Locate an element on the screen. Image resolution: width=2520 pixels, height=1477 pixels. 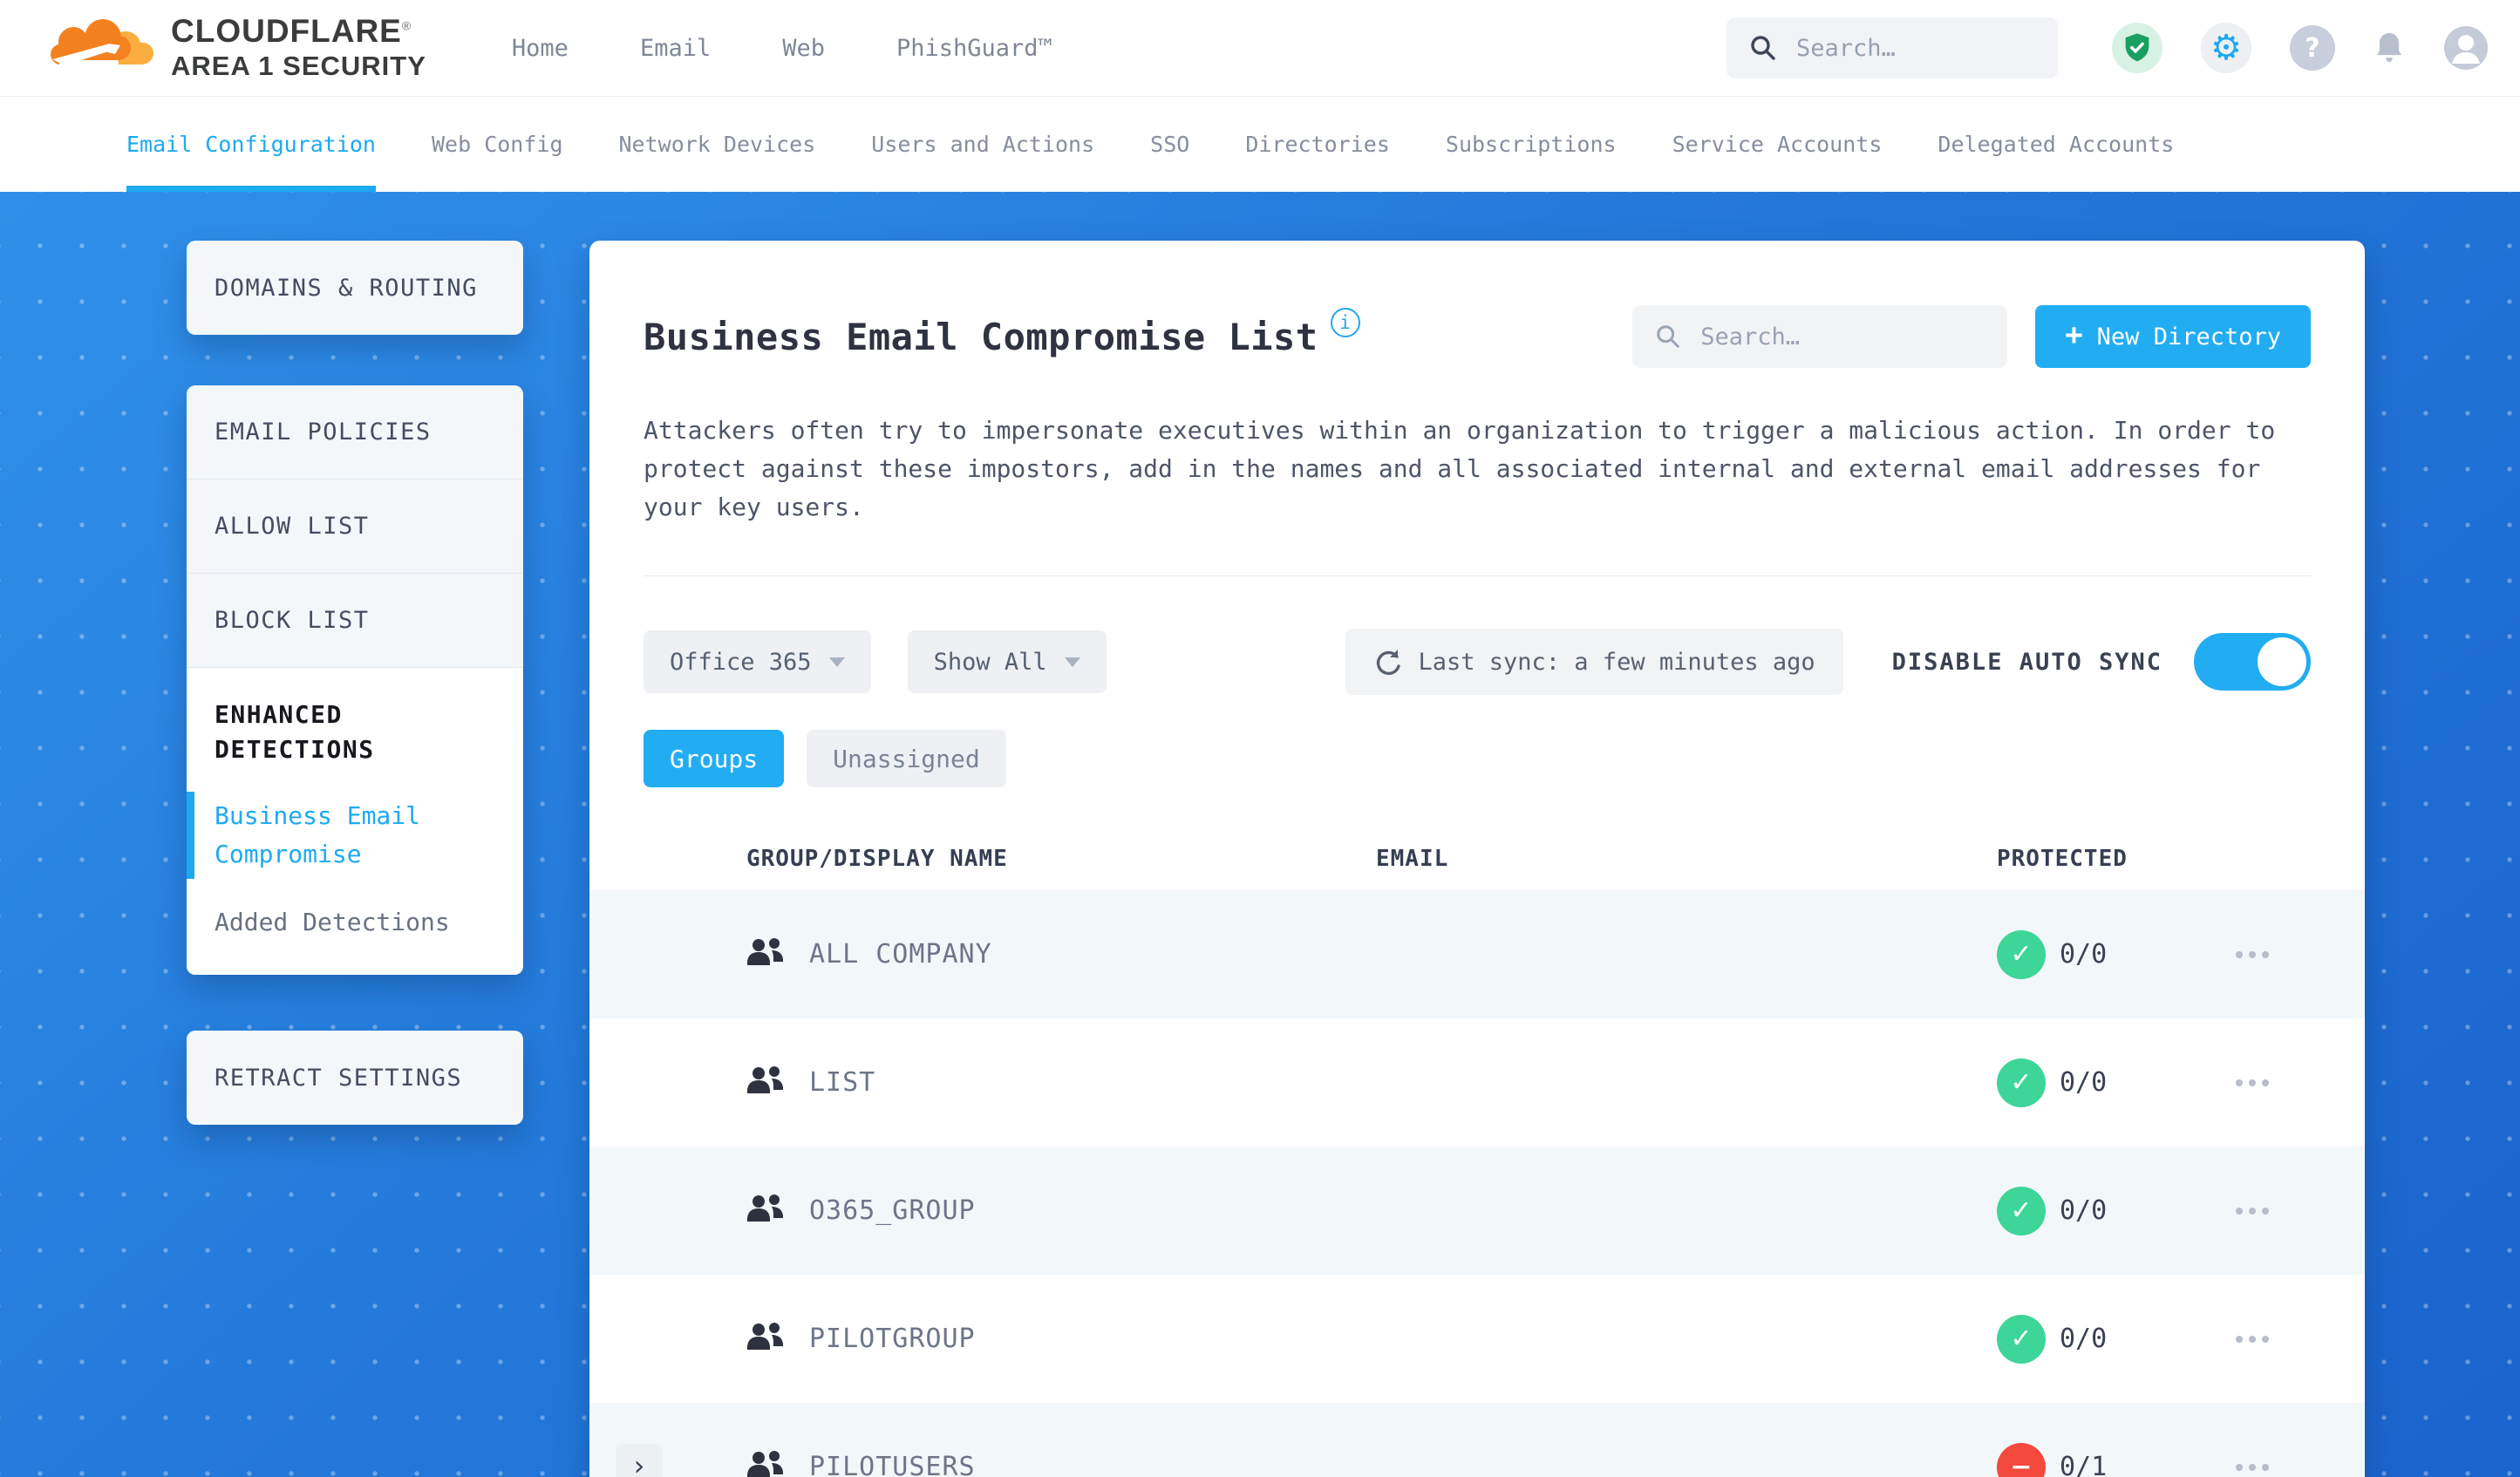
group-name: PILOTGROUP is located at coordinates (892, 1339).